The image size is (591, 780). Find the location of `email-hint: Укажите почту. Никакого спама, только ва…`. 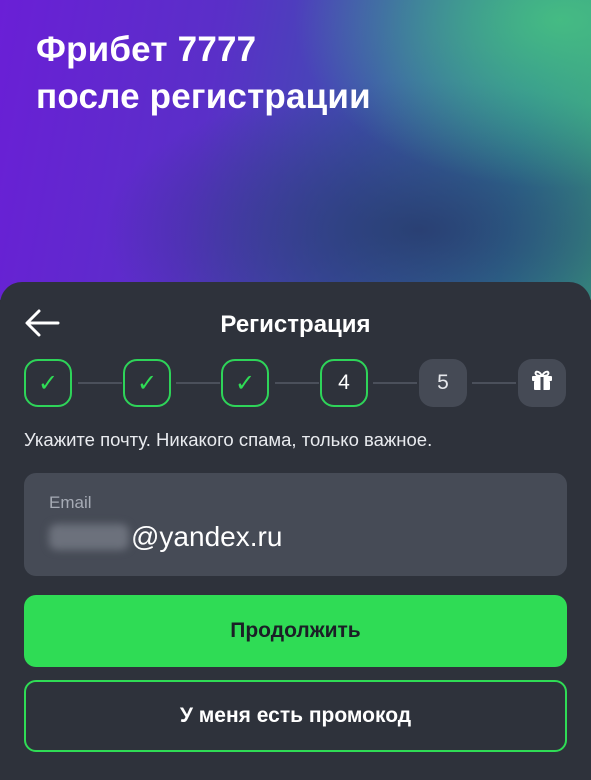

email-hint: Укажите почту. Никакого спама, только ва… is located at coordinates (228, 439).